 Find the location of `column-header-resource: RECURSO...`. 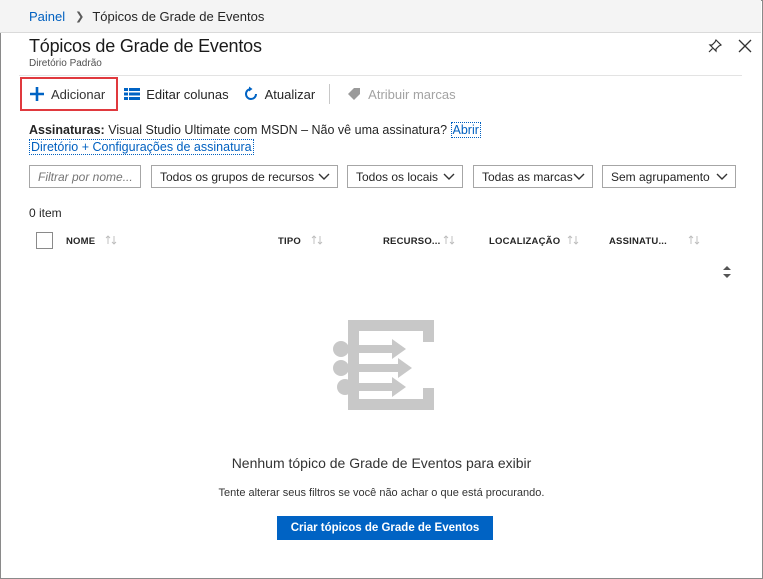

column-header-resource: RECURSO... is located at coordinates (411, 241).